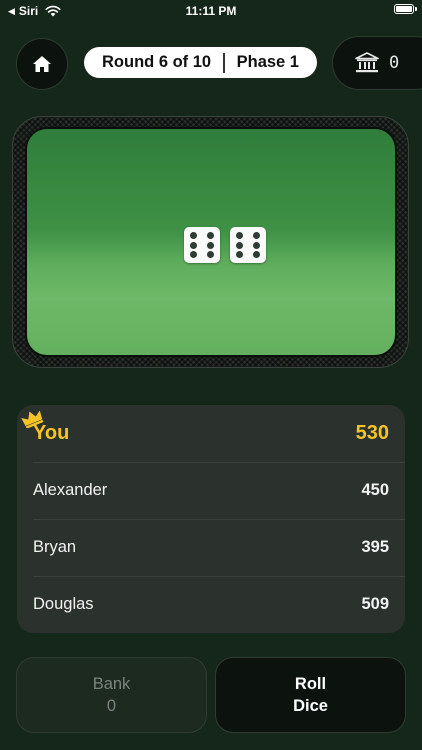 The height and width of the screenshot is (750, 422). Describe the element at coordinates (55, 547) in the screenshot. I see `player-name: Bryan` at that location.